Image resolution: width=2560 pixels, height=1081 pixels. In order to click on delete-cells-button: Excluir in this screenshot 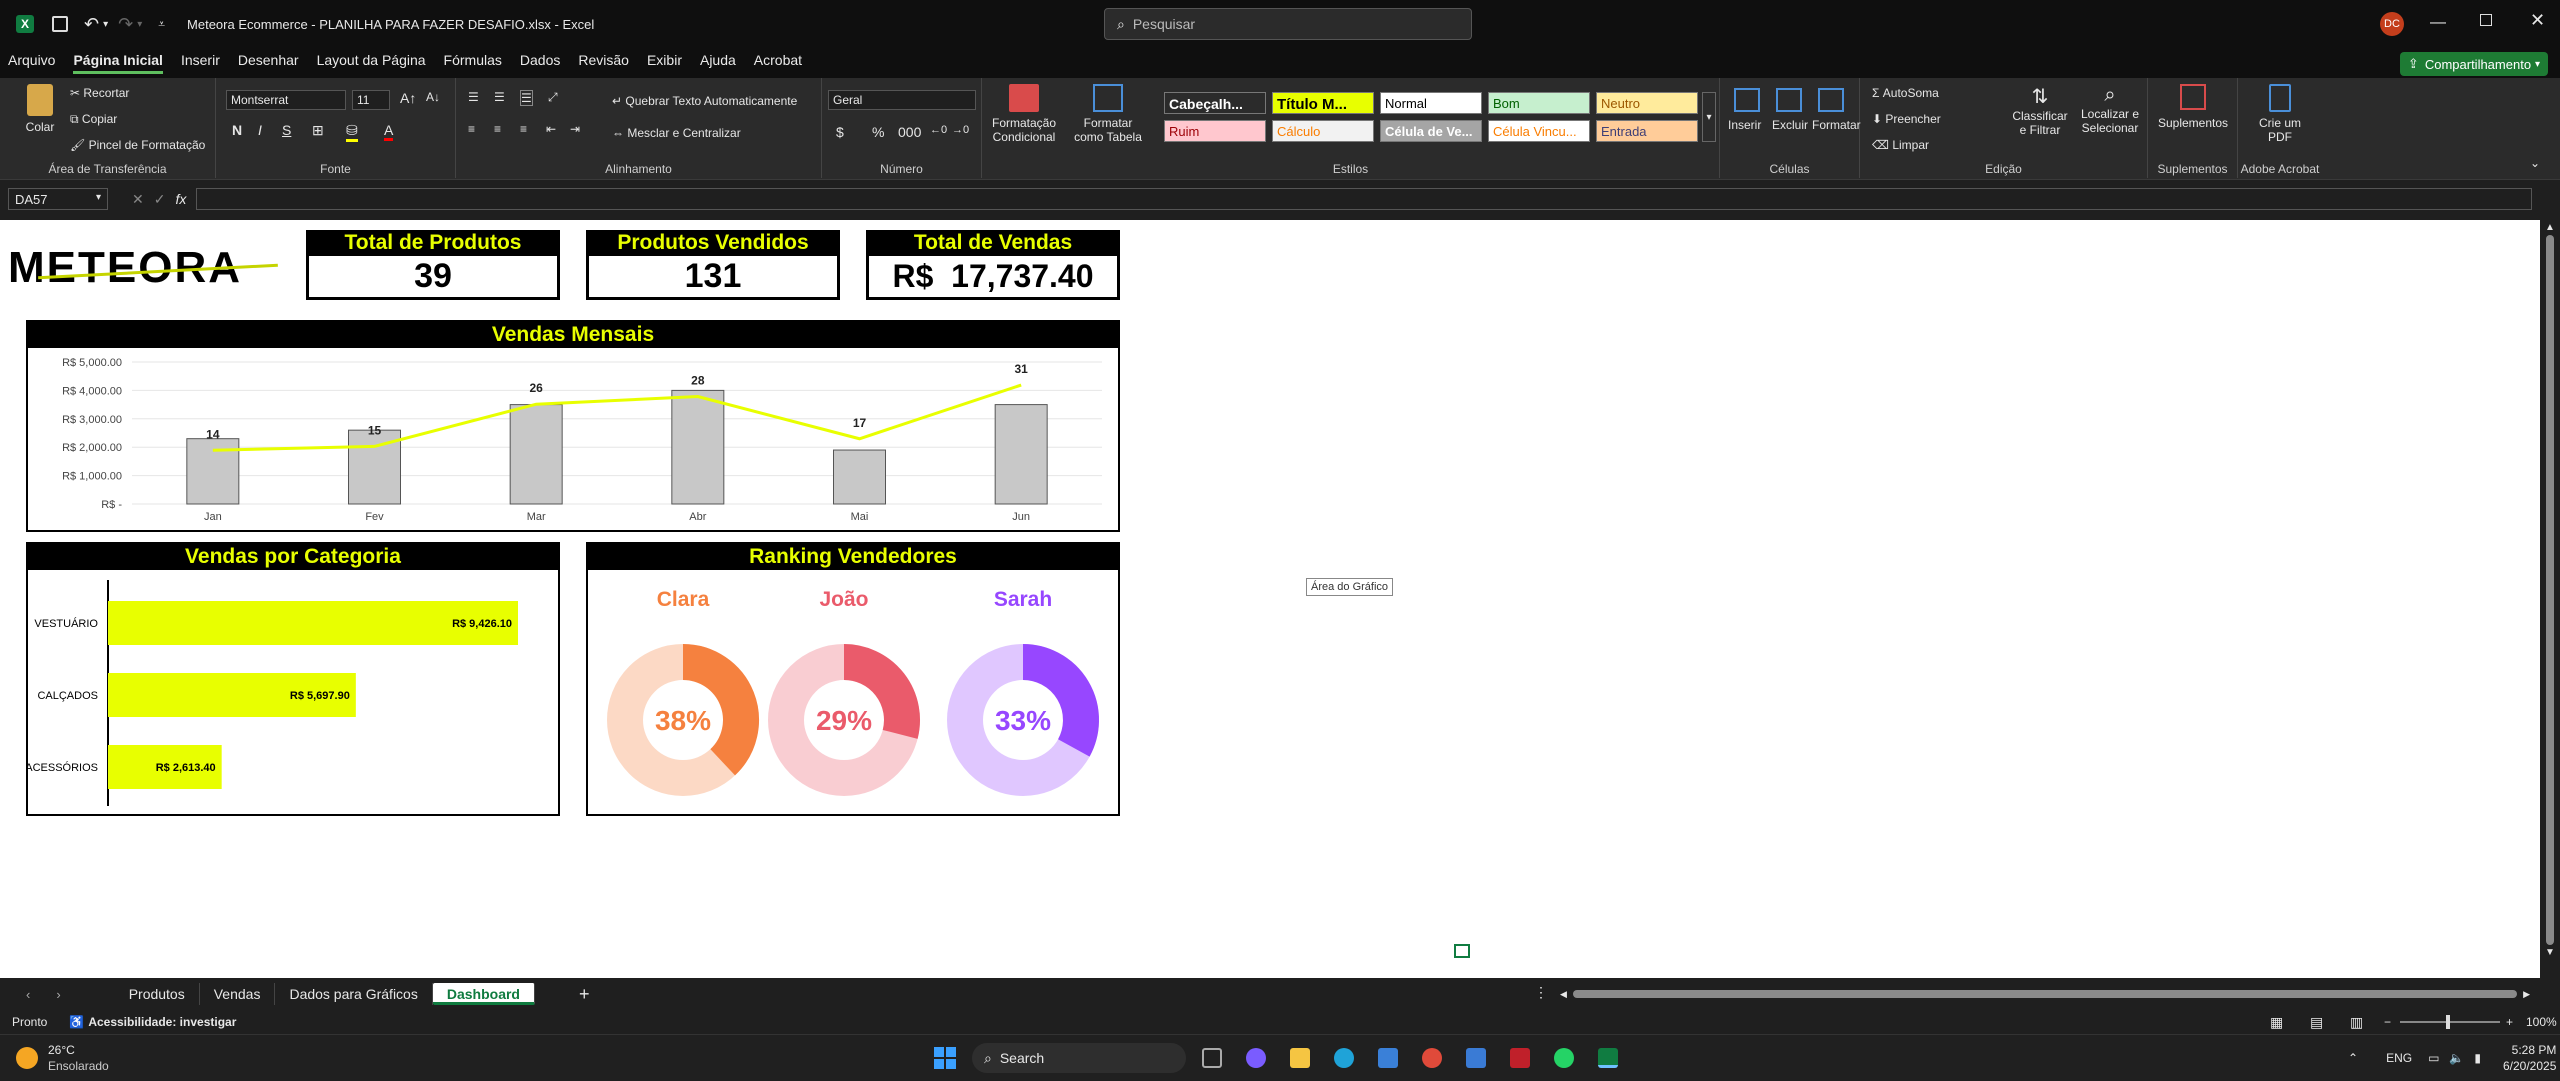, I will do `click(1790, 125)`.